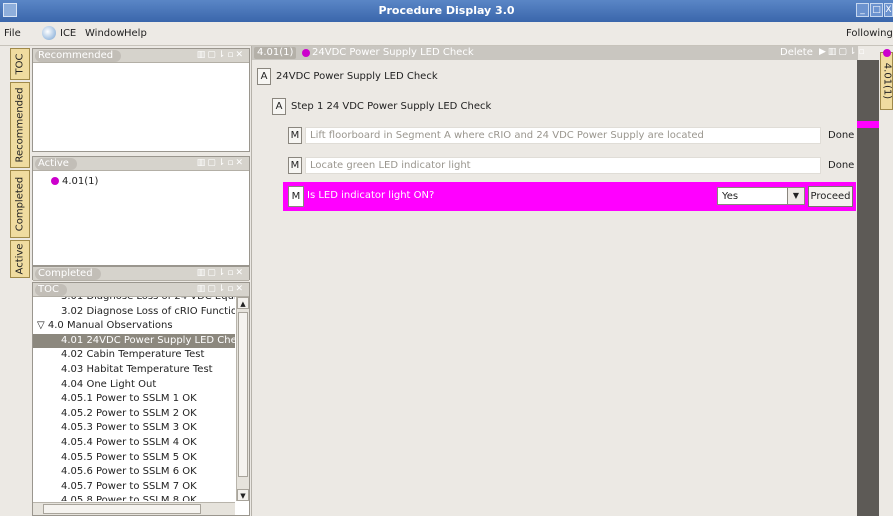  I want to click on active-label: Active, so click(56, 164).